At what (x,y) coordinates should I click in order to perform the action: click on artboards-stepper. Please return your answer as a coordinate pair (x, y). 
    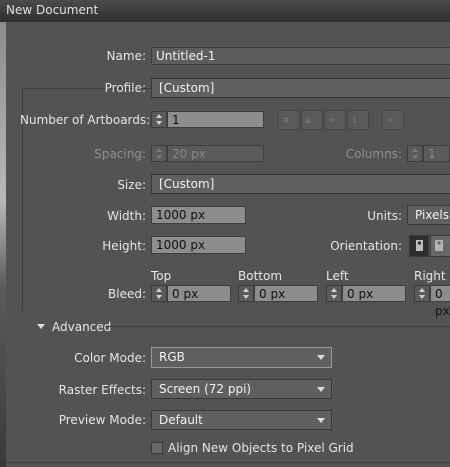
    Looking at the image, I should click on (159, 119).